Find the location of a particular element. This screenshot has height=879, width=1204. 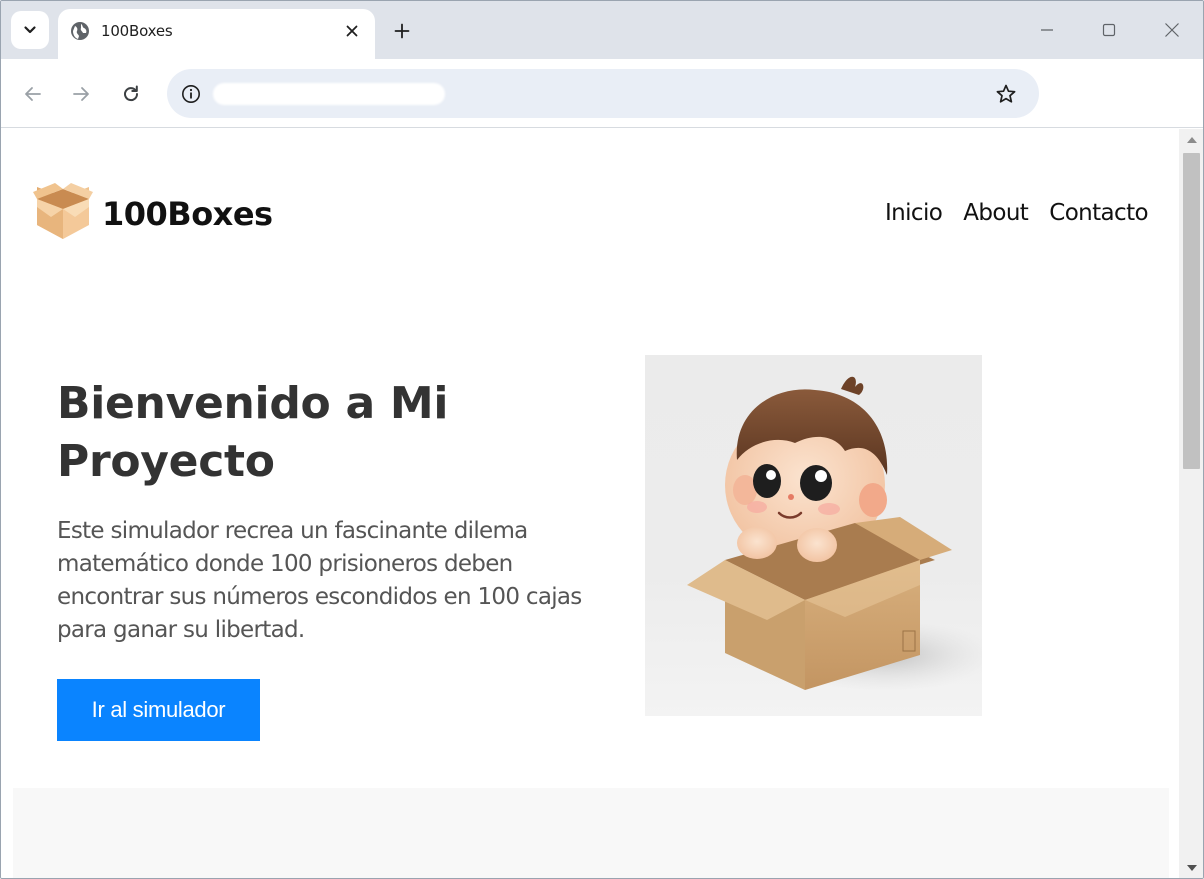

star-icon is located at coordinates (1006, 93).